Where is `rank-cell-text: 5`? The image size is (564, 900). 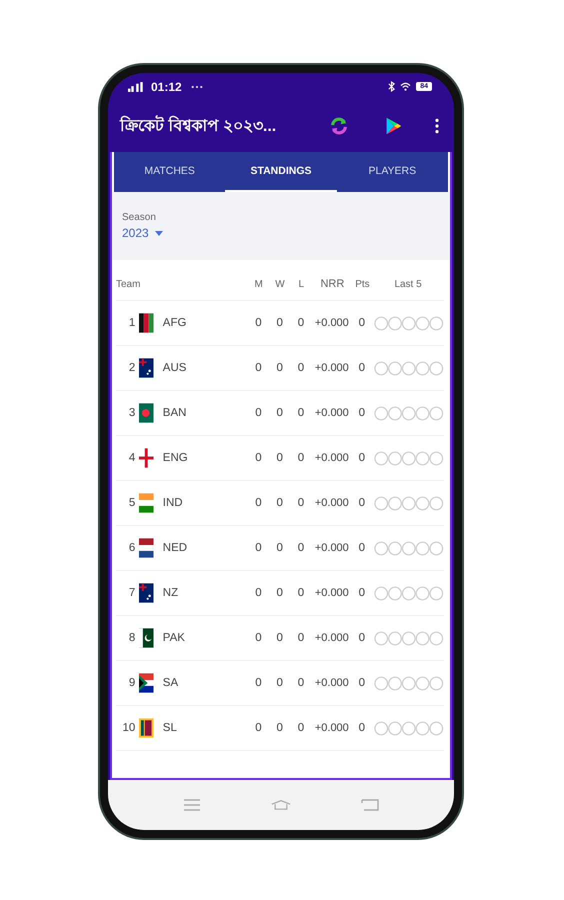 rank-cell-text: 5 is located at coordinates (132, 503).